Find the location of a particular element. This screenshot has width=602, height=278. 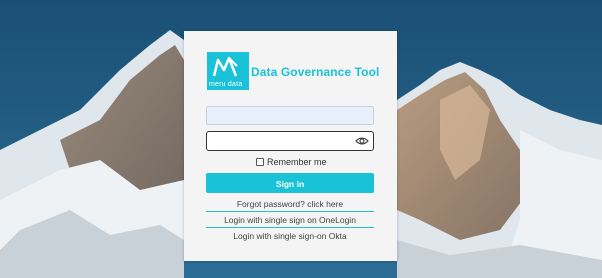

app-title: Data Governance Tool is located at coordinates (315, 72).